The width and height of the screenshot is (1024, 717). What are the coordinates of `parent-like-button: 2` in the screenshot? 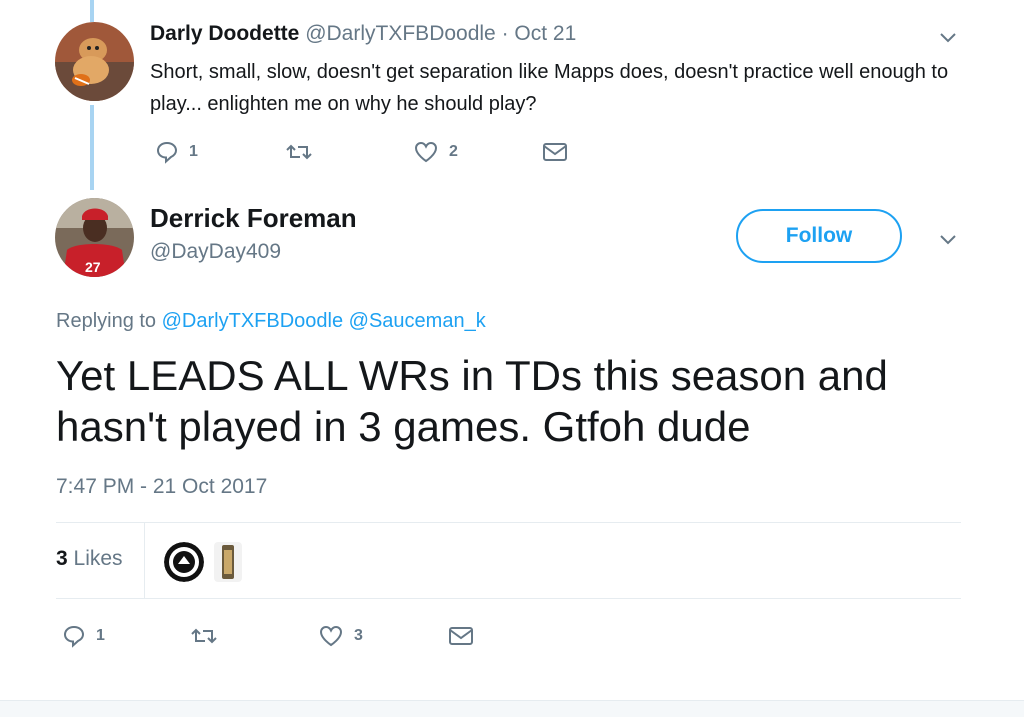 It's located at (435, 152).